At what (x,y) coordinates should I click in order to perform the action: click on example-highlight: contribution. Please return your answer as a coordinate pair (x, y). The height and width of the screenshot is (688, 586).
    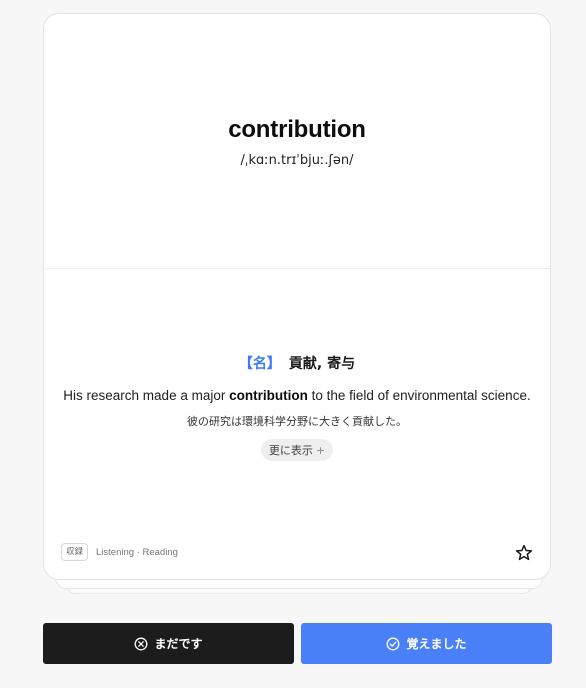
    Looking at the image, I should click on (268, 395).